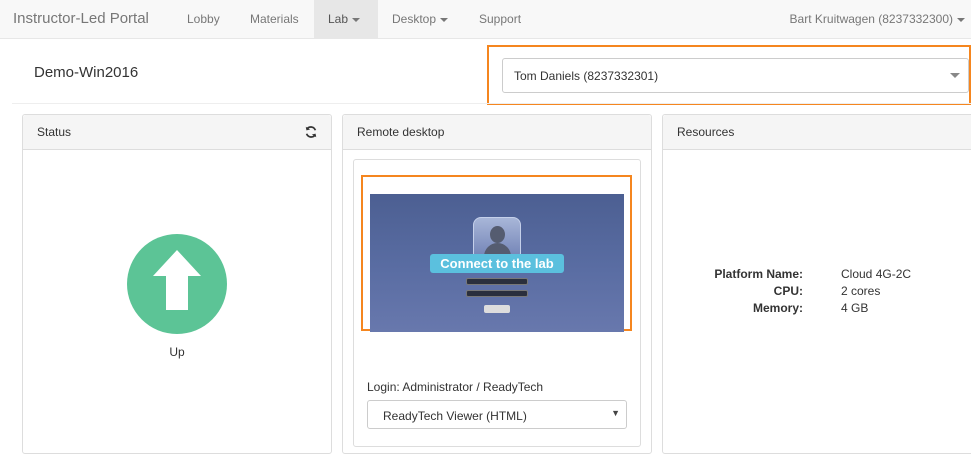 The width and height of the screenshot is (971, 456). I want to click on thumbnail-username-field, so click(497, 281).